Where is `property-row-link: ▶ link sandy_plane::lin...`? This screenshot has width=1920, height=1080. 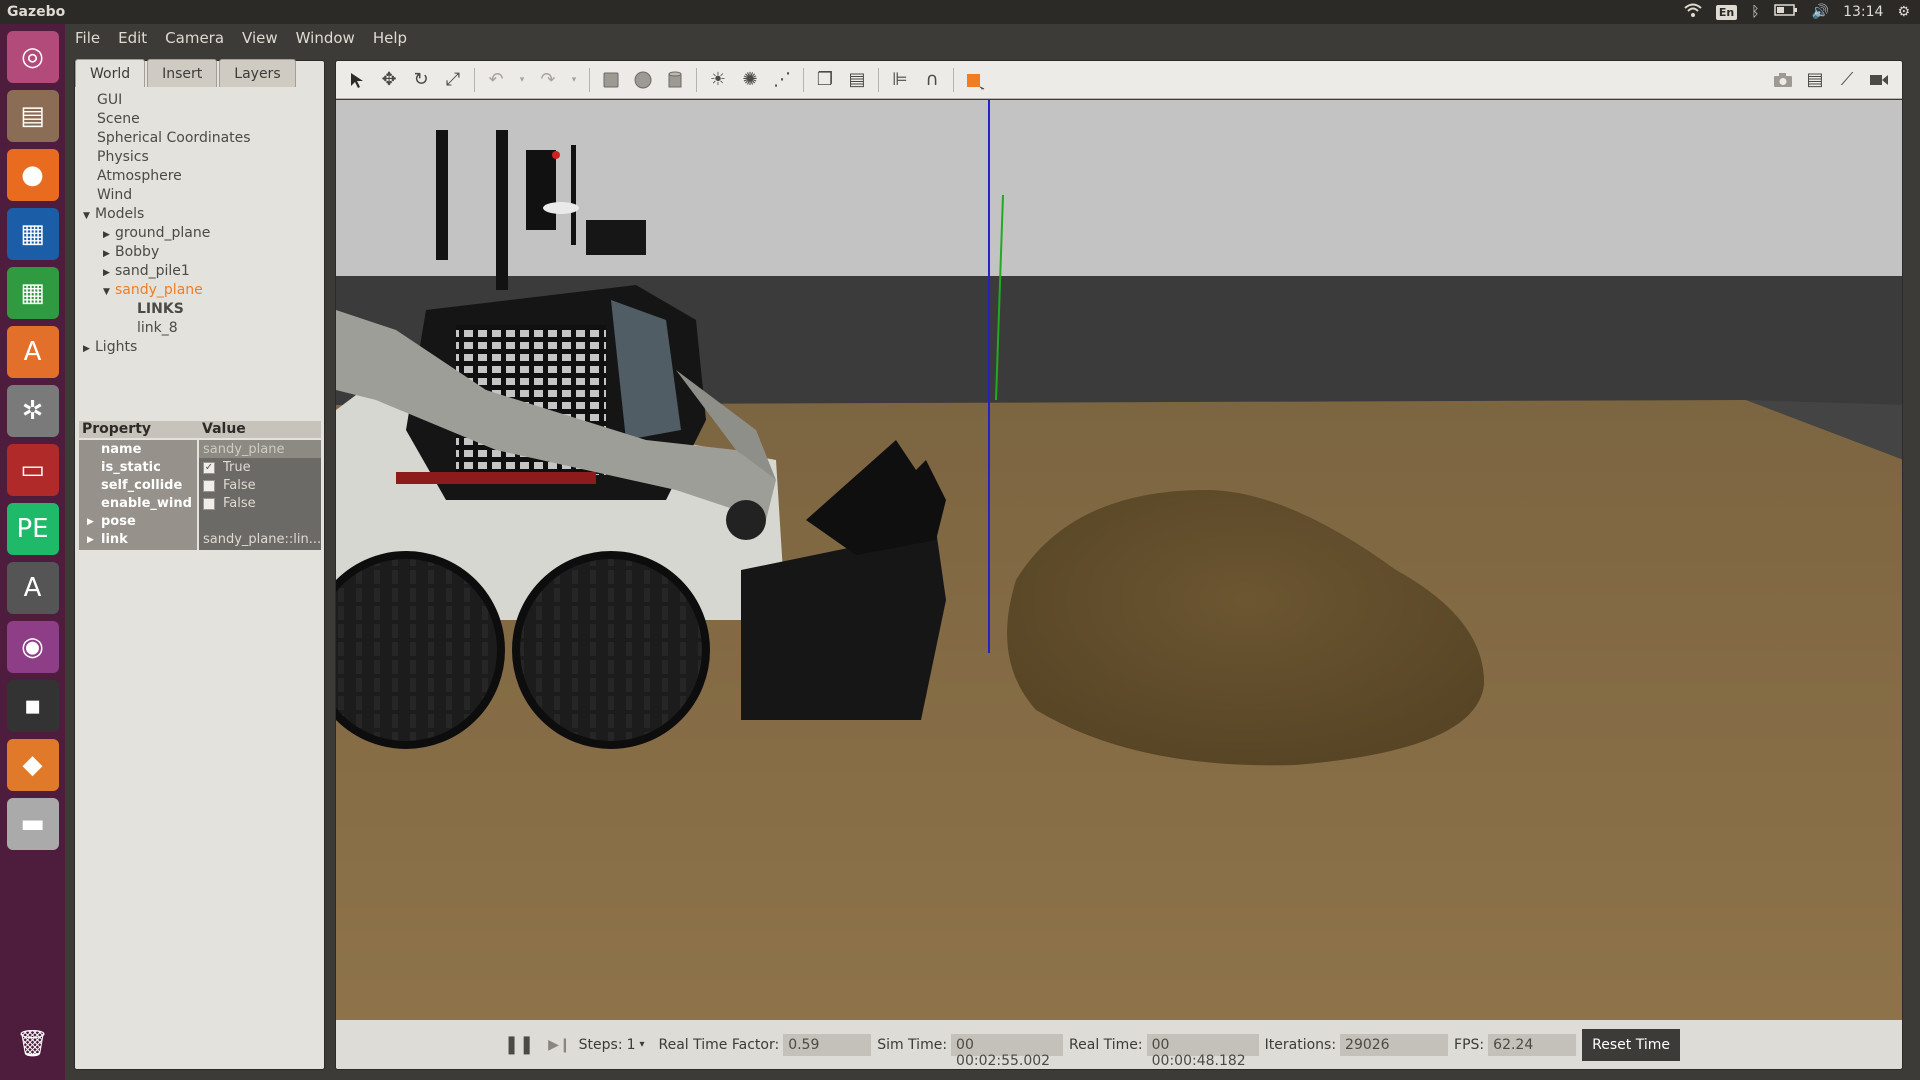
property-row-link: ▶ link sandy_plane::lin... is located at coordinates (200, 540).